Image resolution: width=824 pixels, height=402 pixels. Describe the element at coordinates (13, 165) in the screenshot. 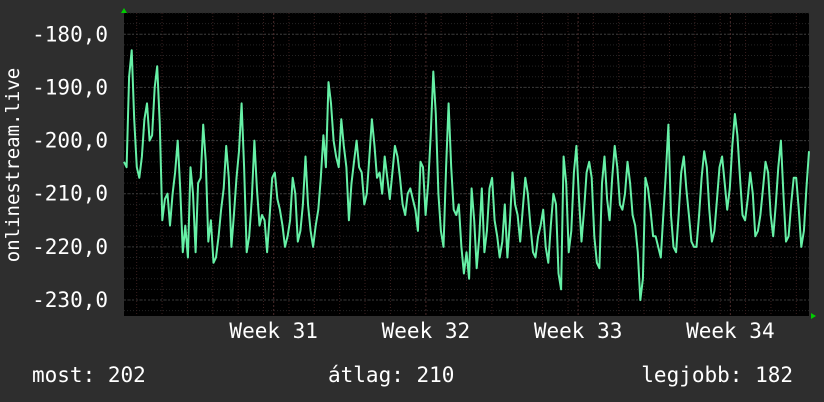

I see `y-axis-label: onlinestream.live` at that location.